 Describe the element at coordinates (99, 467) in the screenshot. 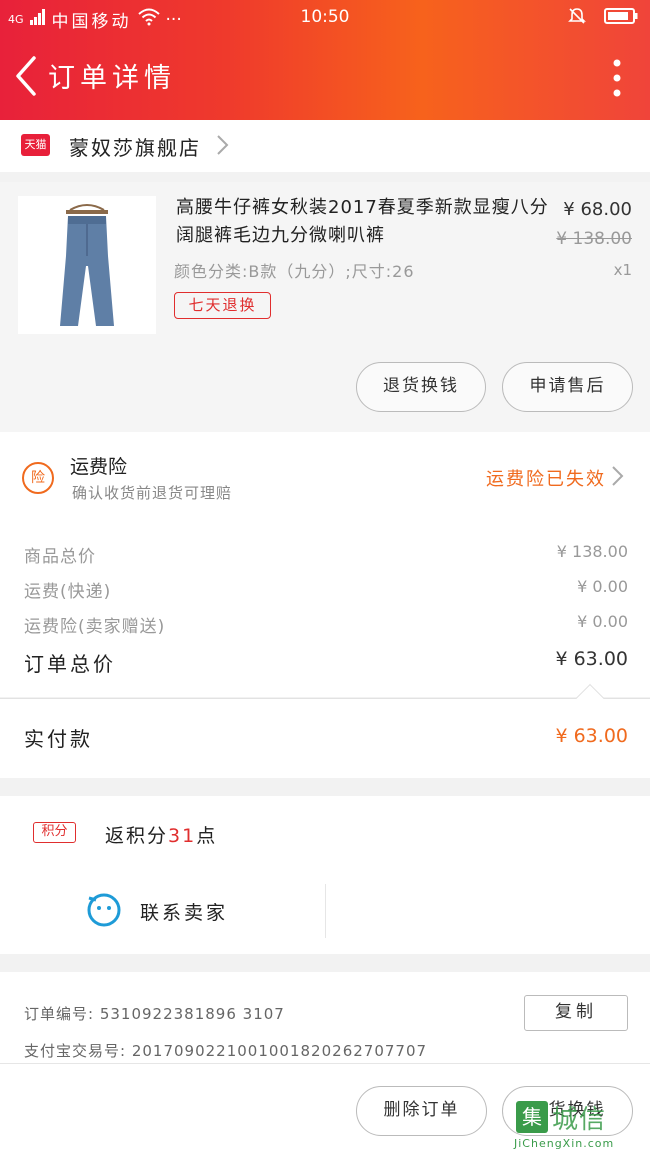

I see `insurance-title: 运费险` at that location.